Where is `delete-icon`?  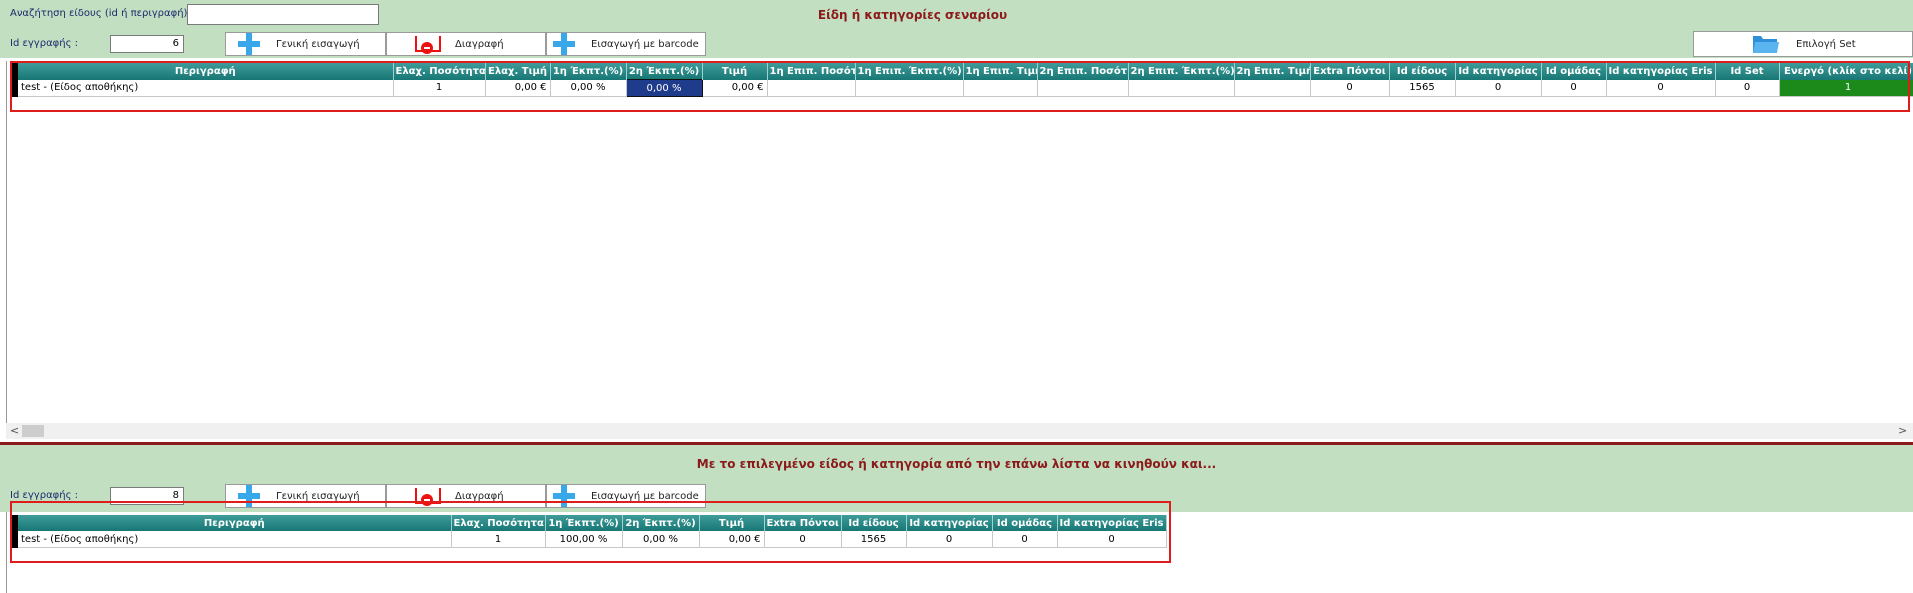
delete-icon is located at coordinates (428, 44).